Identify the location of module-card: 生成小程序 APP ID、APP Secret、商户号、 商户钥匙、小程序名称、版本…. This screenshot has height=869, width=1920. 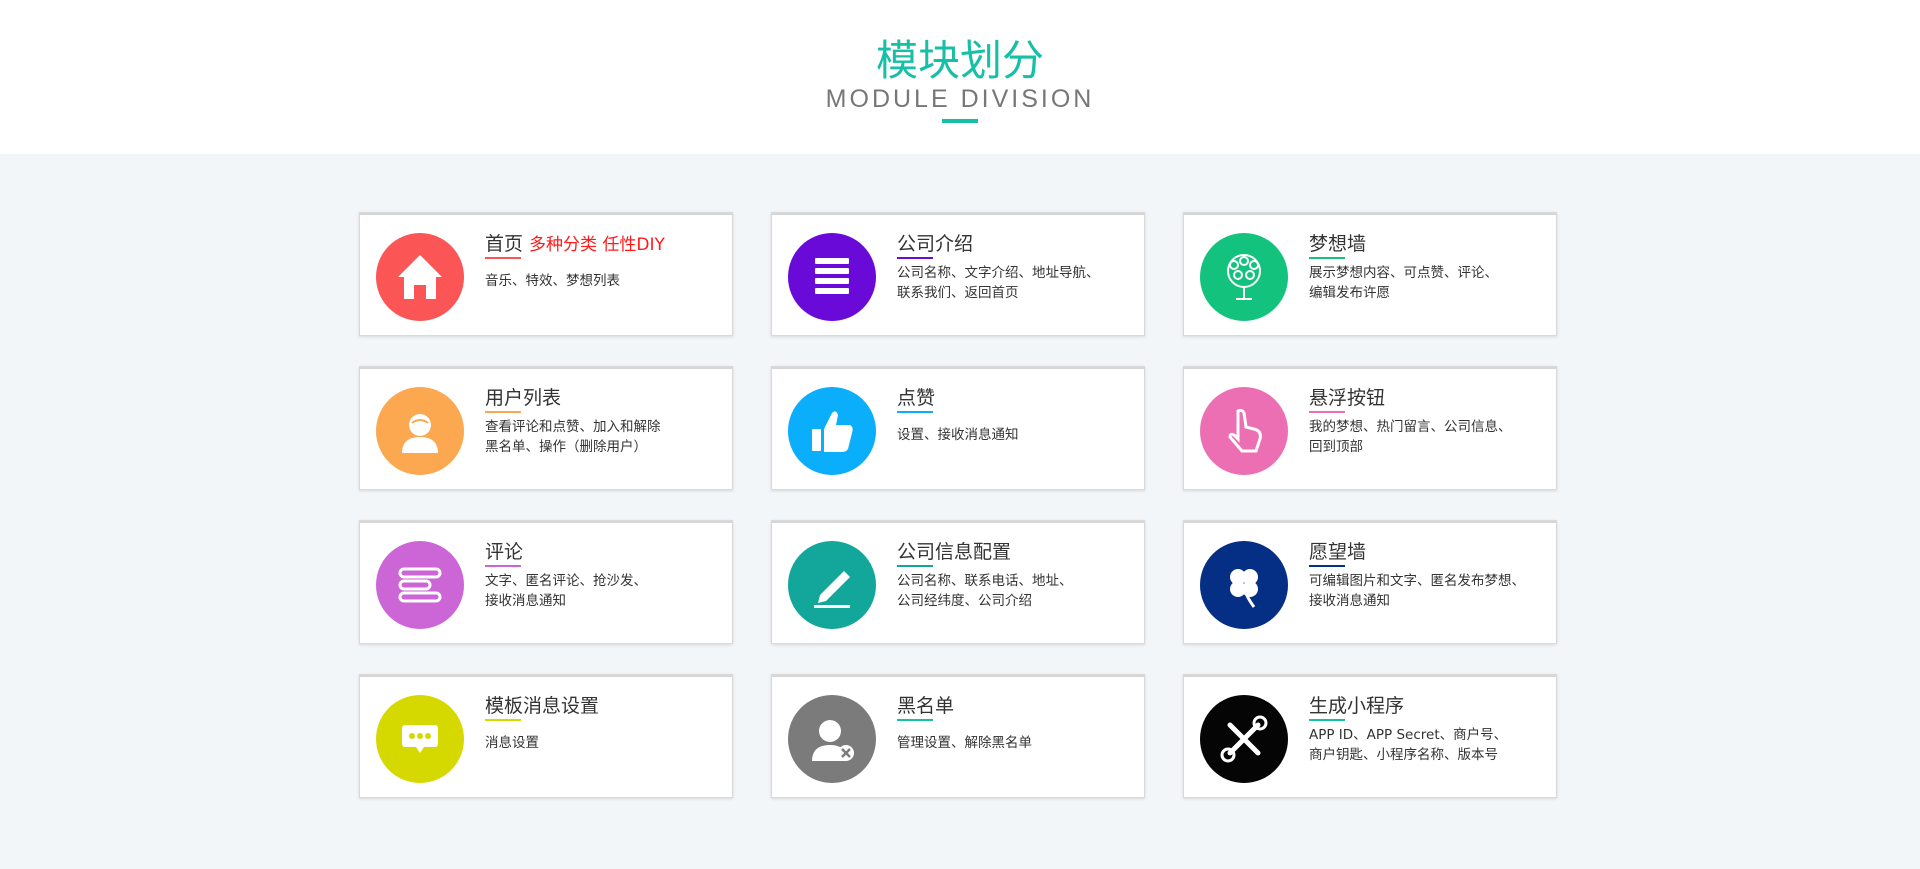
(1370, 736).